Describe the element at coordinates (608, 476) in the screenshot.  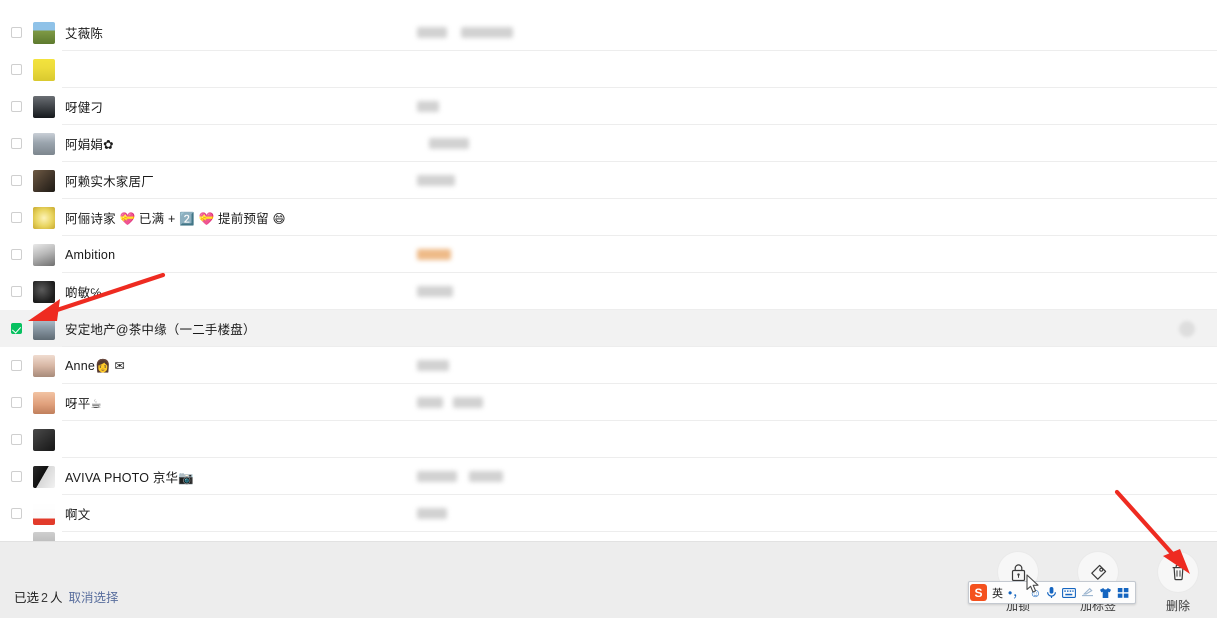
I see `table-row: AVIVA PHOTO 京华📷` at that location.